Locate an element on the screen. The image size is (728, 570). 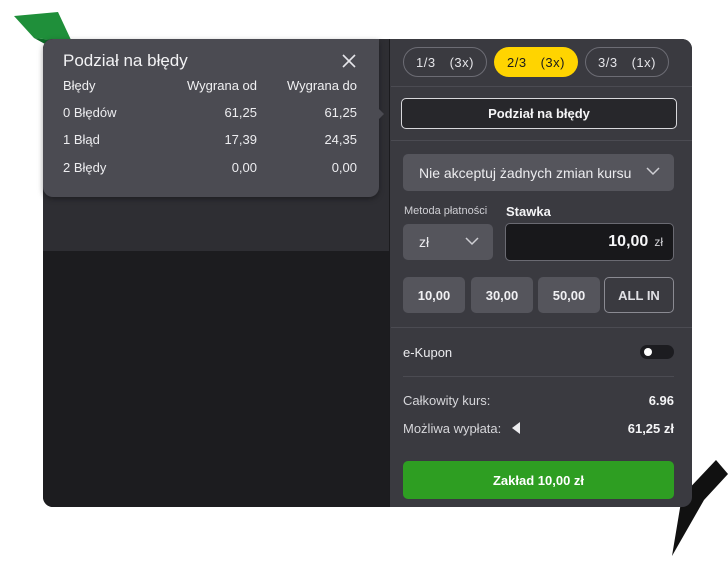
stake-currency: zł is located at coordinates (658, 242).